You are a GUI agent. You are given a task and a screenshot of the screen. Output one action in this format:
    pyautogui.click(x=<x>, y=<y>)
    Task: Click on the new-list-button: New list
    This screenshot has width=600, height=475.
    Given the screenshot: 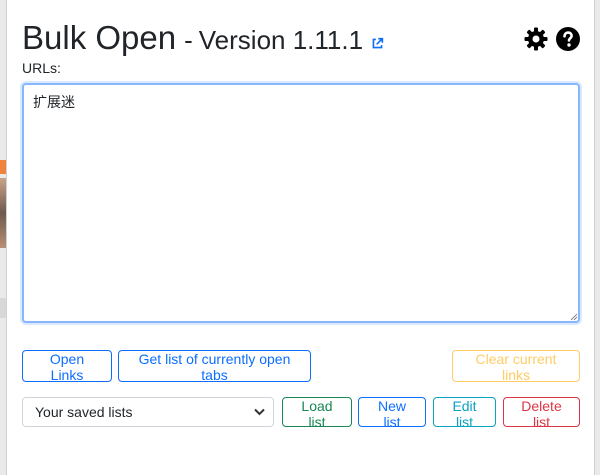 What is the action you would take?
    pyautogui.click(x=392, y=413)
    